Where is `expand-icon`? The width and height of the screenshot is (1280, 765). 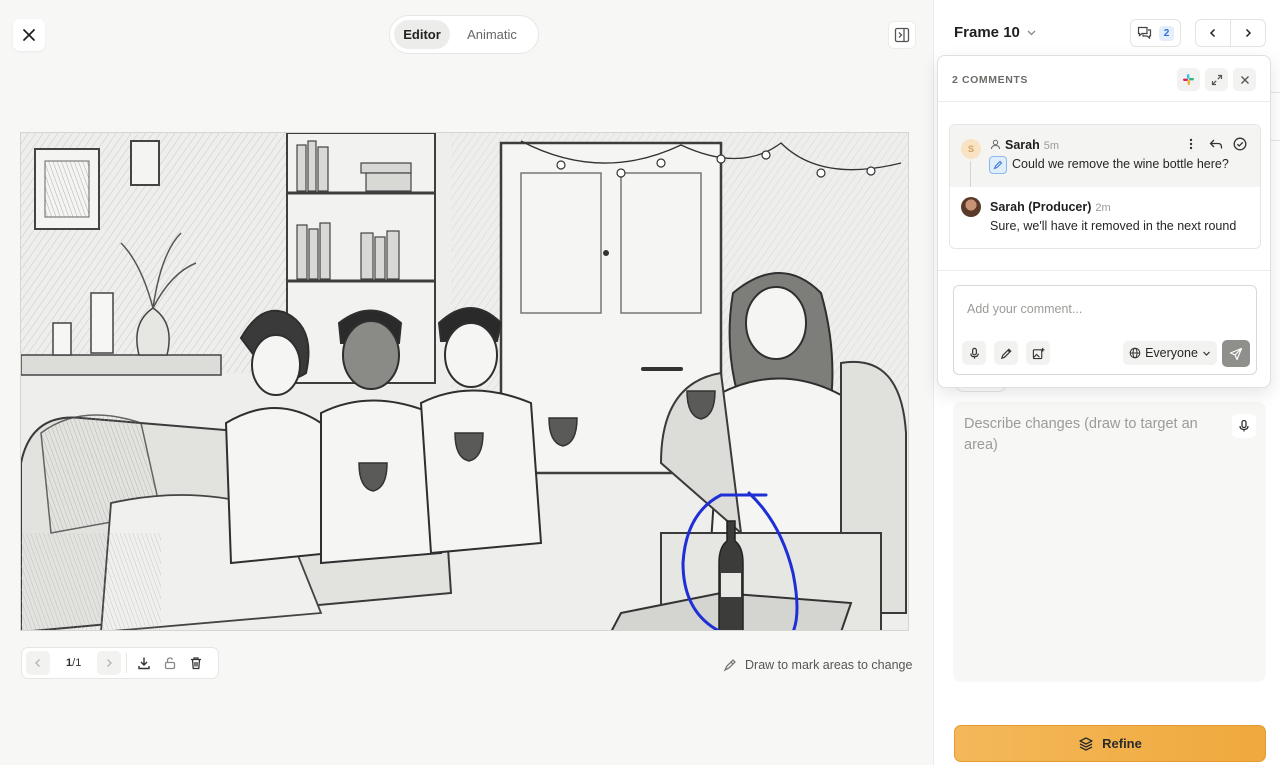
expand-icon is located at coordinates (1216, 79).